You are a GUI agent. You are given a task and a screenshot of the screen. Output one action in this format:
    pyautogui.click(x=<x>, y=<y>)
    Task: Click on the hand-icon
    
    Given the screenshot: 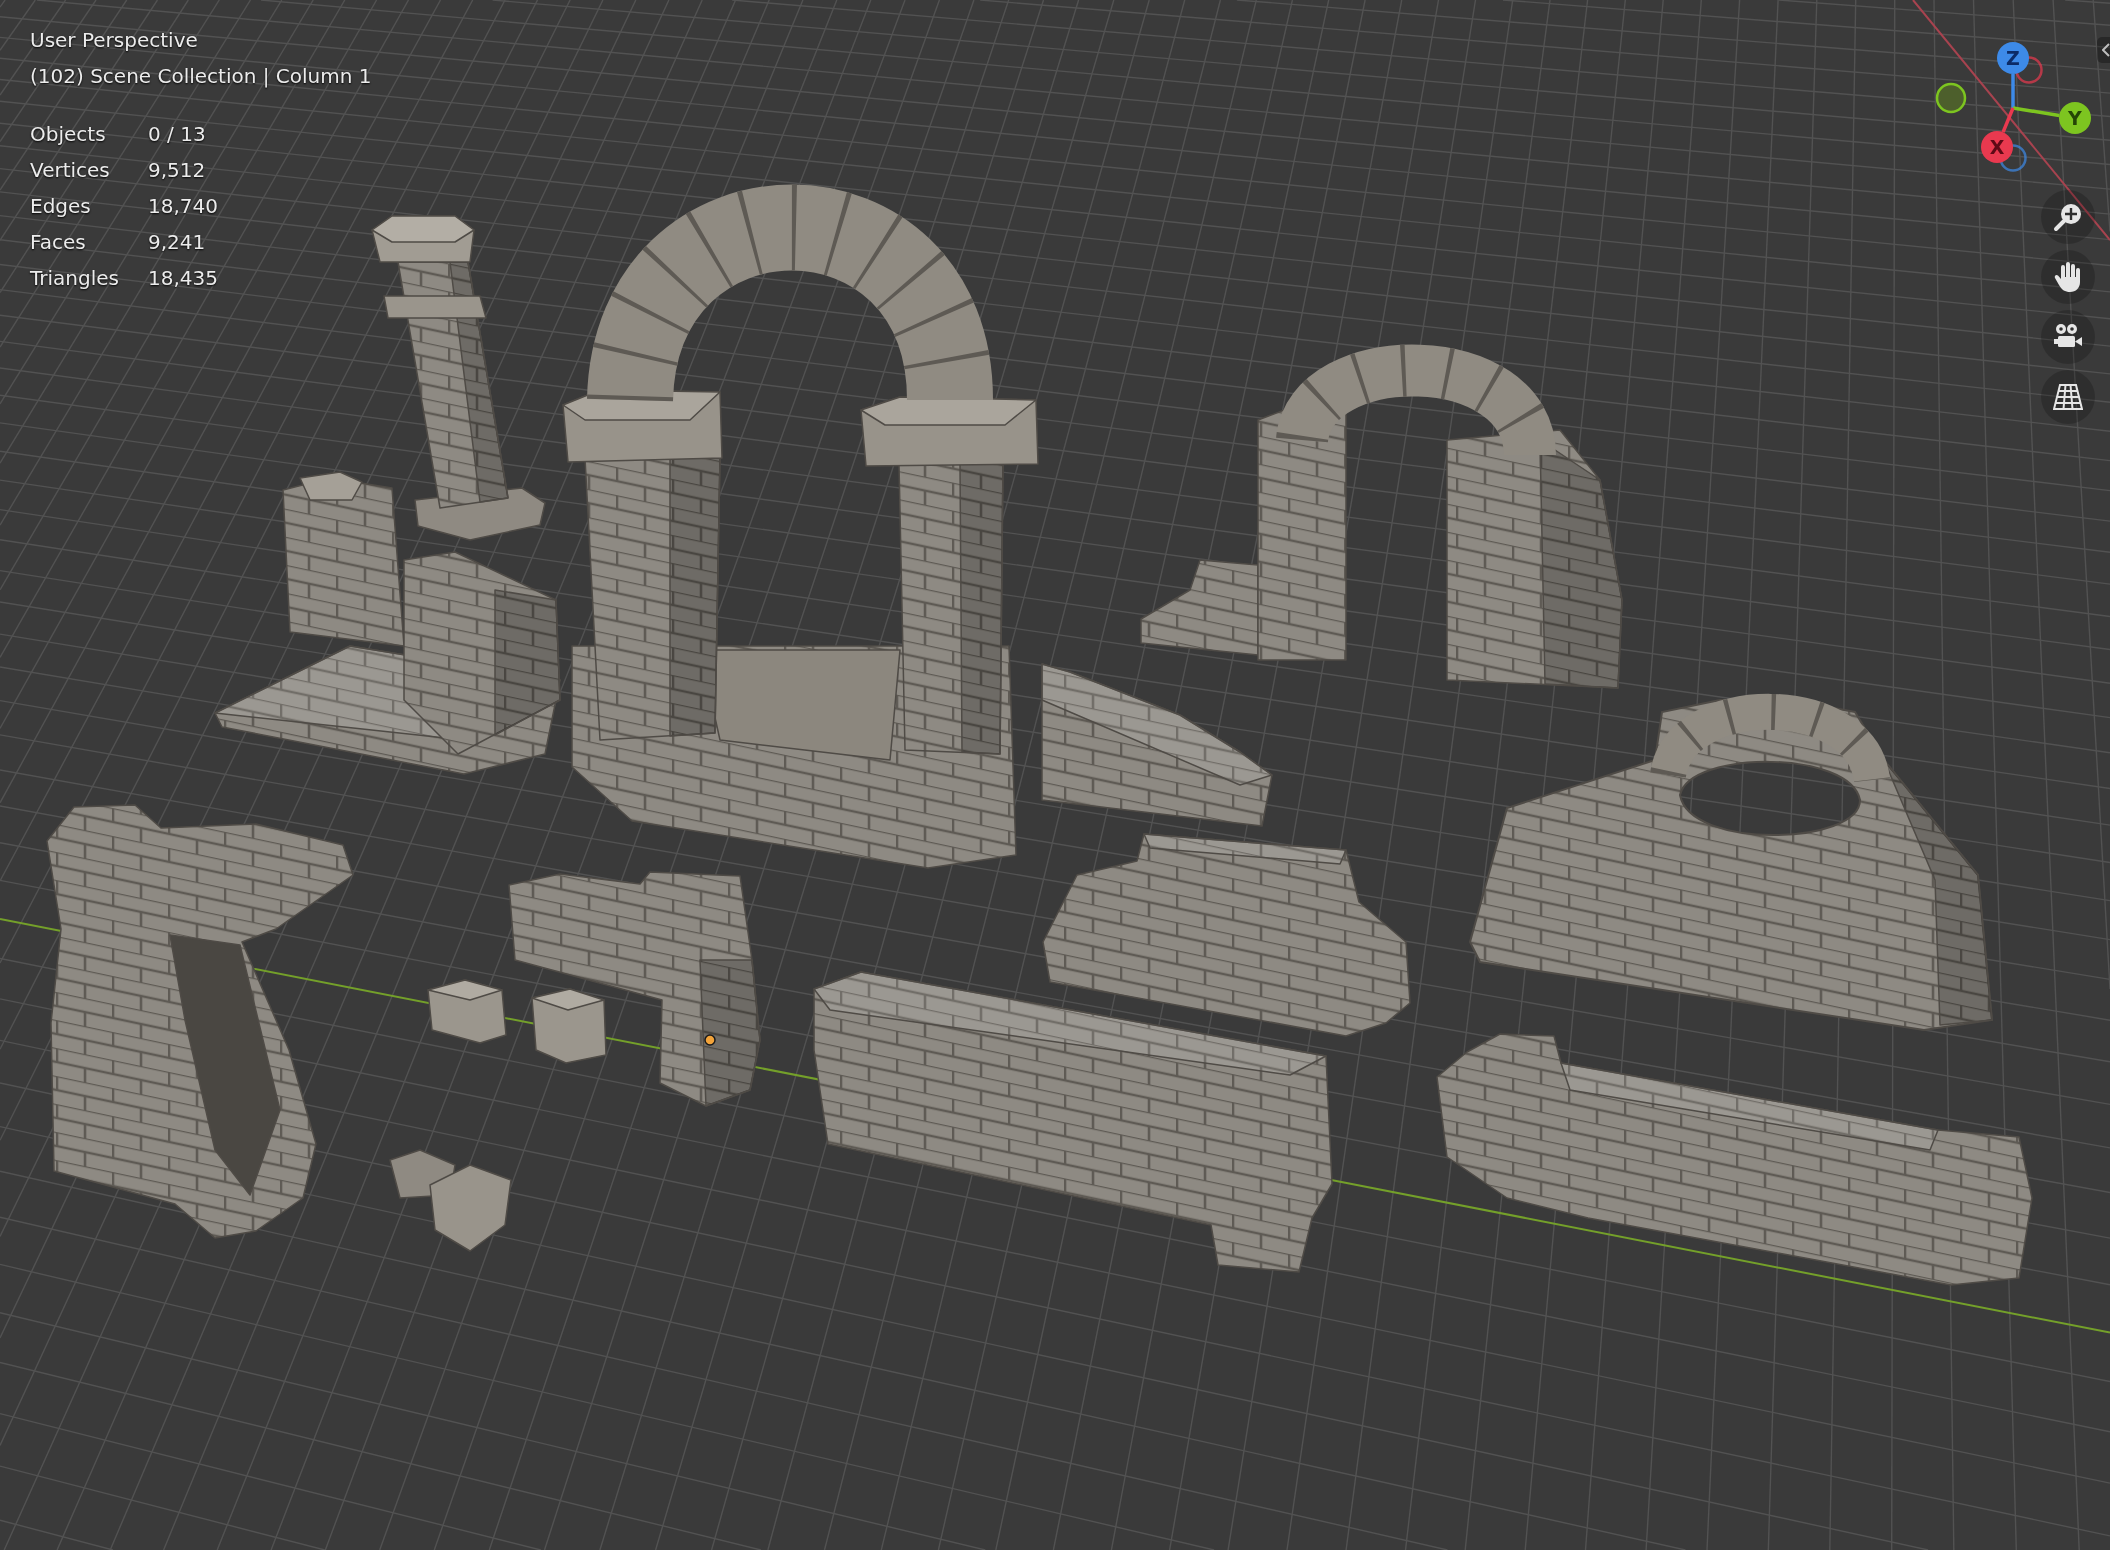 What is the action you would take?
    pyautogui.click(x=2068, y=277)
    